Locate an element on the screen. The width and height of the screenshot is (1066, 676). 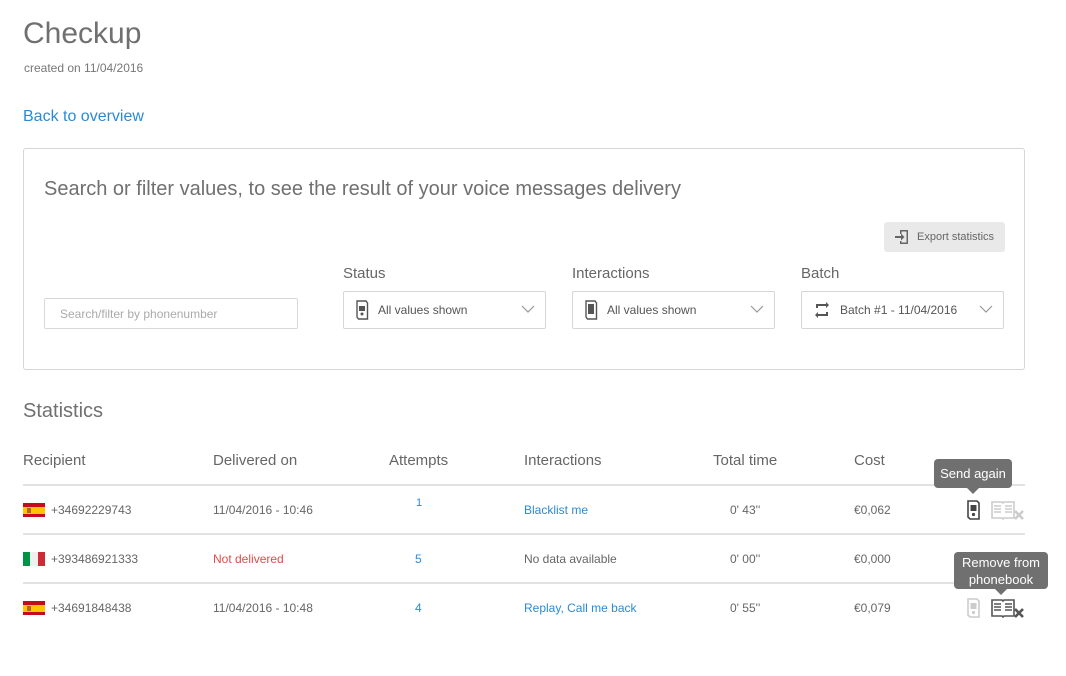
delivered-on: 11/04/2016 - 10:46 is located at coordinates (263, 510).